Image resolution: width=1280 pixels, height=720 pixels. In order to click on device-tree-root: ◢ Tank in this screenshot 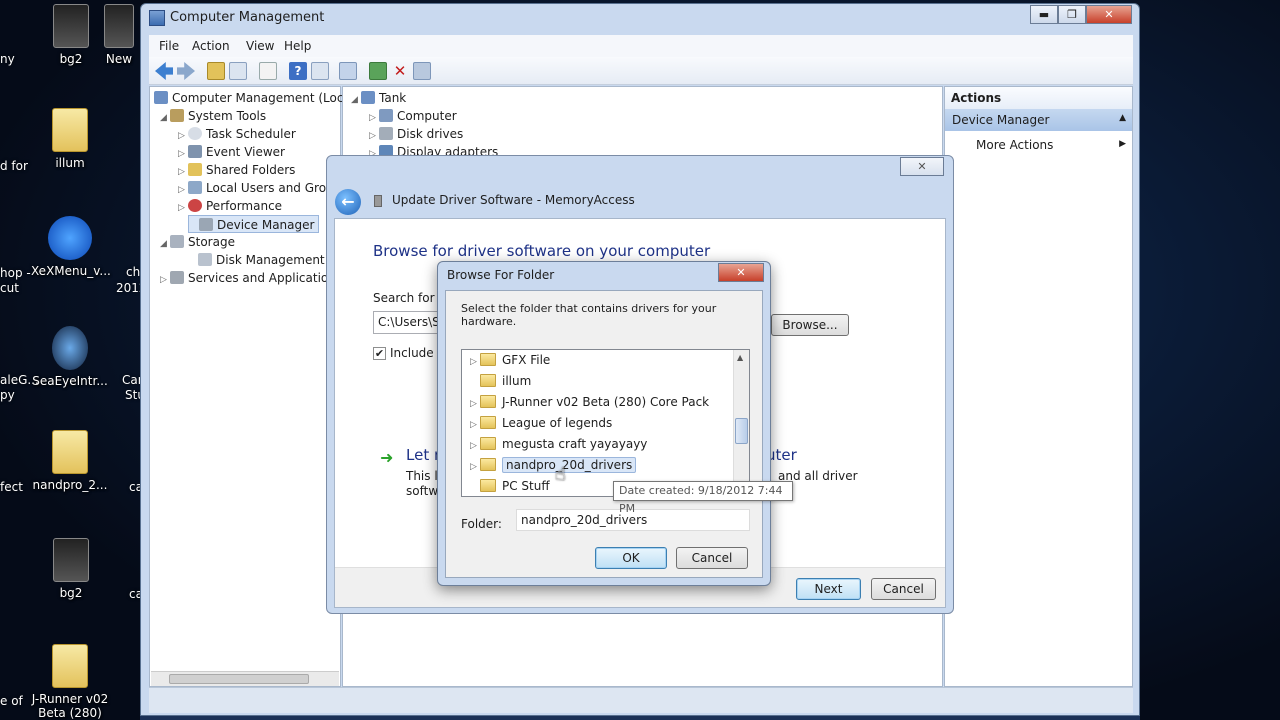, I will do `click(378, 98)`.